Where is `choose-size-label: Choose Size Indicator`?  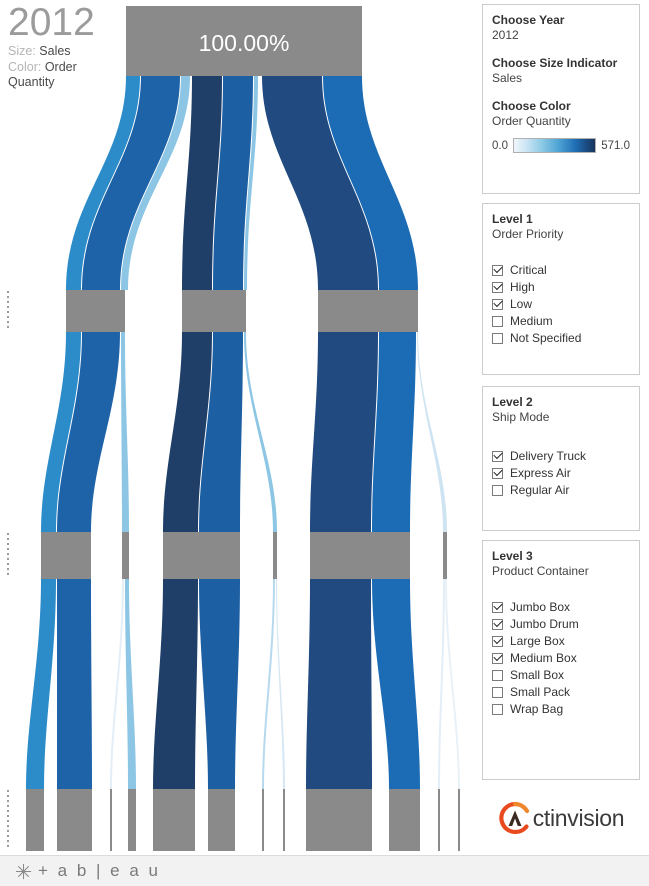
choose-size-label: Choose Size Indicator is located at coordinates (555, 63).